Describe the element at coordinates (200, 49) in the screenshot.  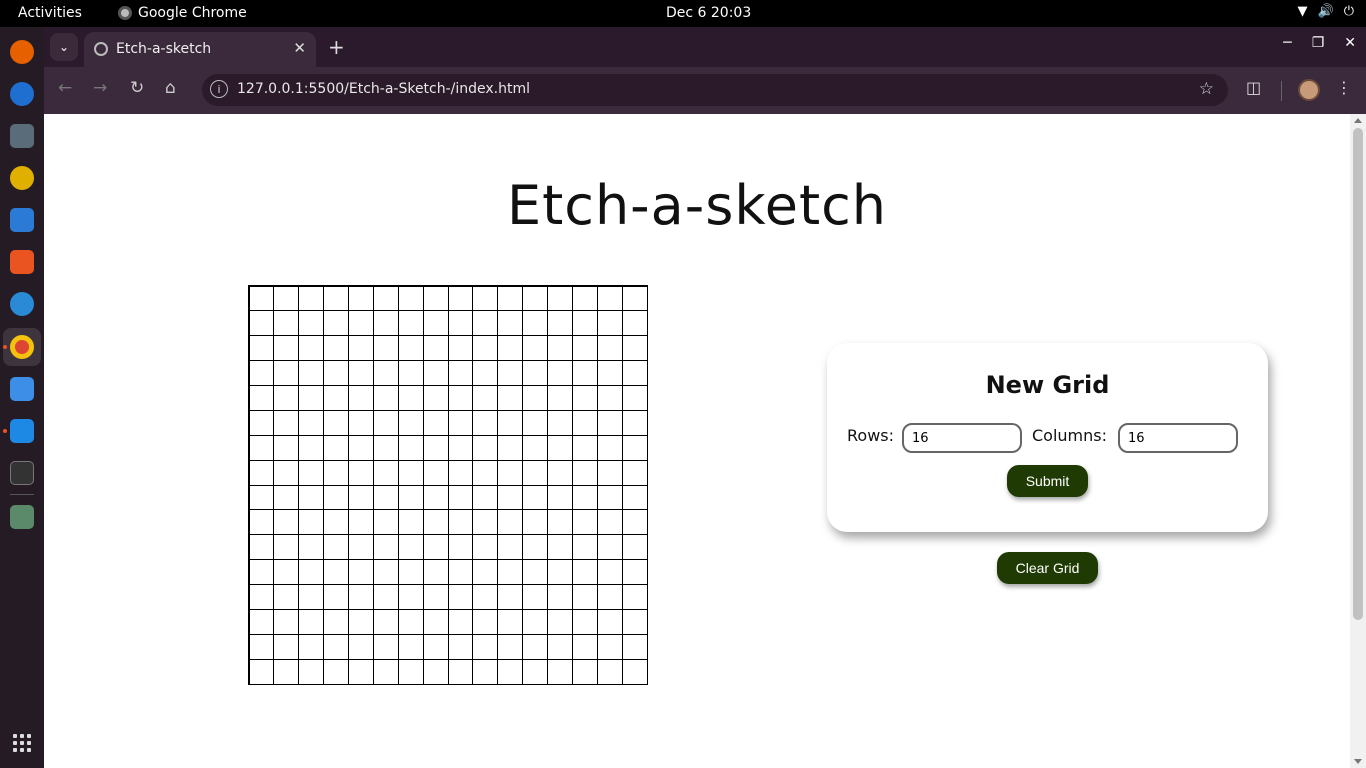
I see `tab-etch-a-sketch: Etch-a-sketch ✕` at that location.